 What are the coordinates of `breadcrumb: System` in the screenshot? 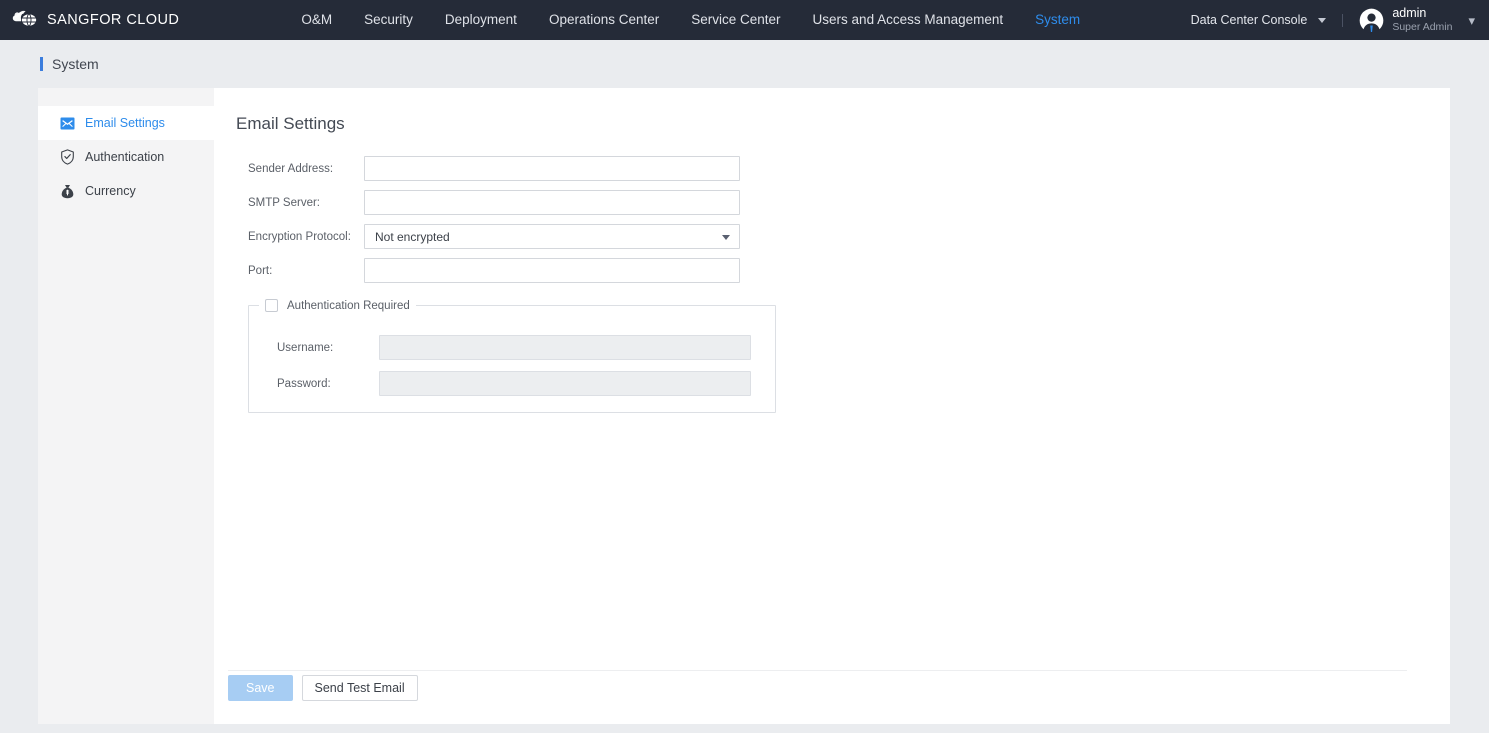 It's located at (744, 64).